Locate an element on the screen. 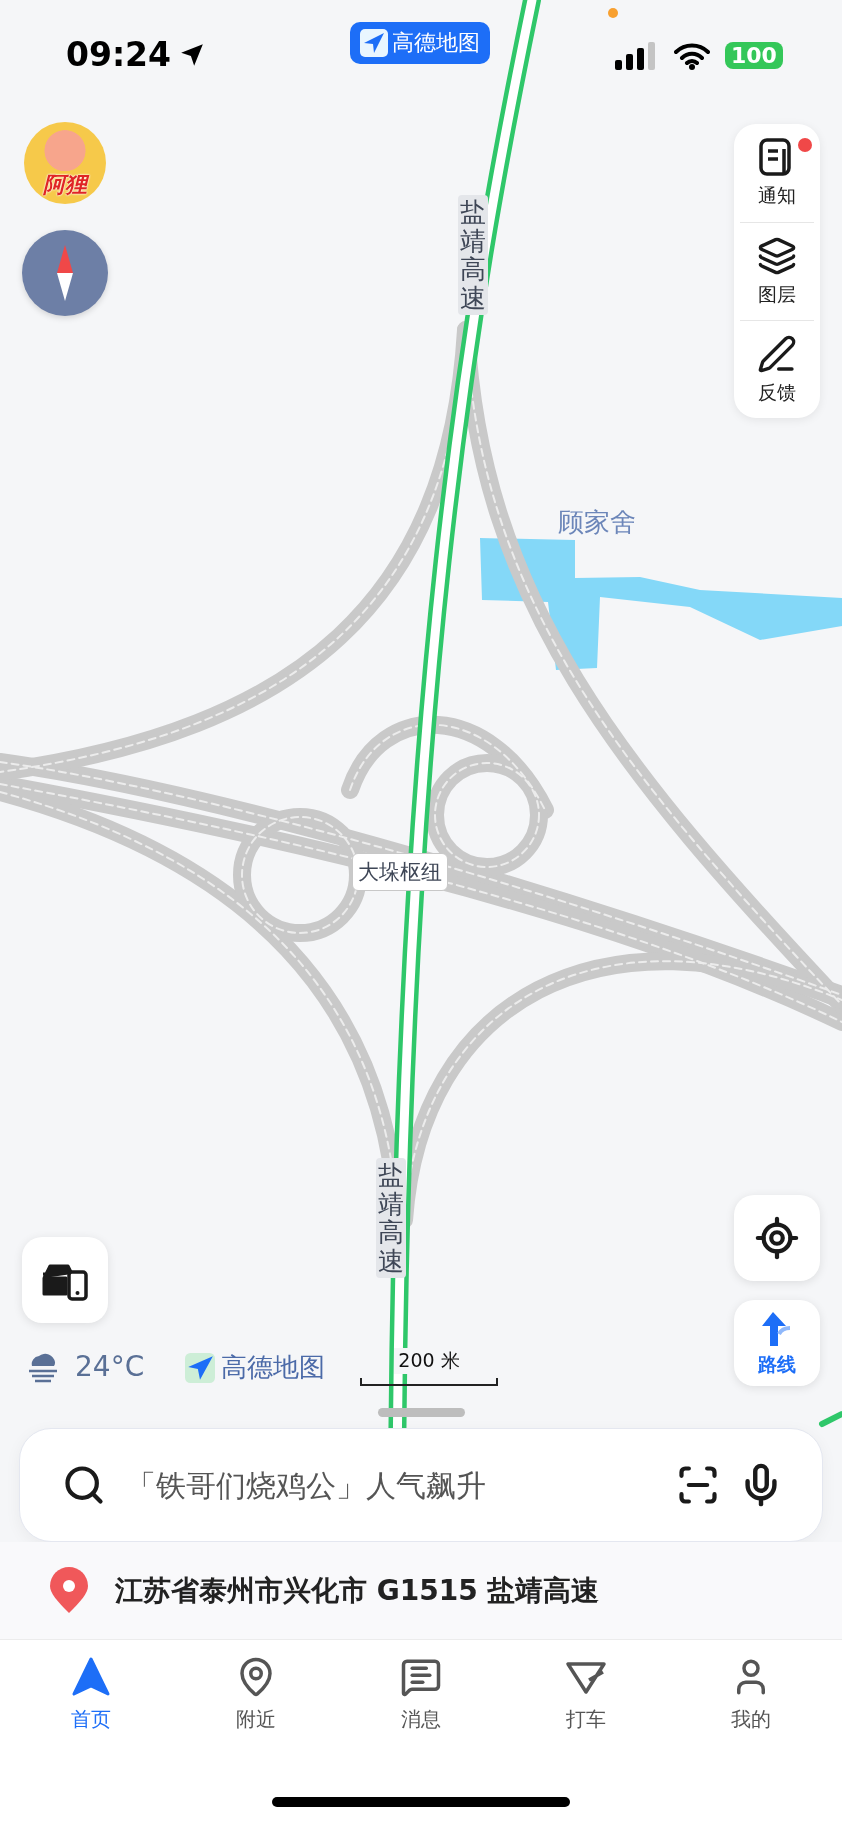 Image resolution: width=842 pixels, height=1821 pixels. battery-level: 100 is located at coordinates (754, 55).